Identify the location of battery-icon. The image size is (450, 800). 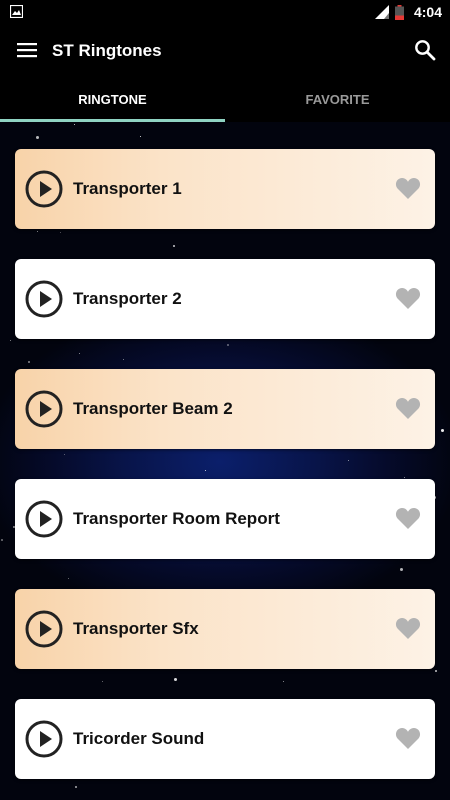
(399, 12).